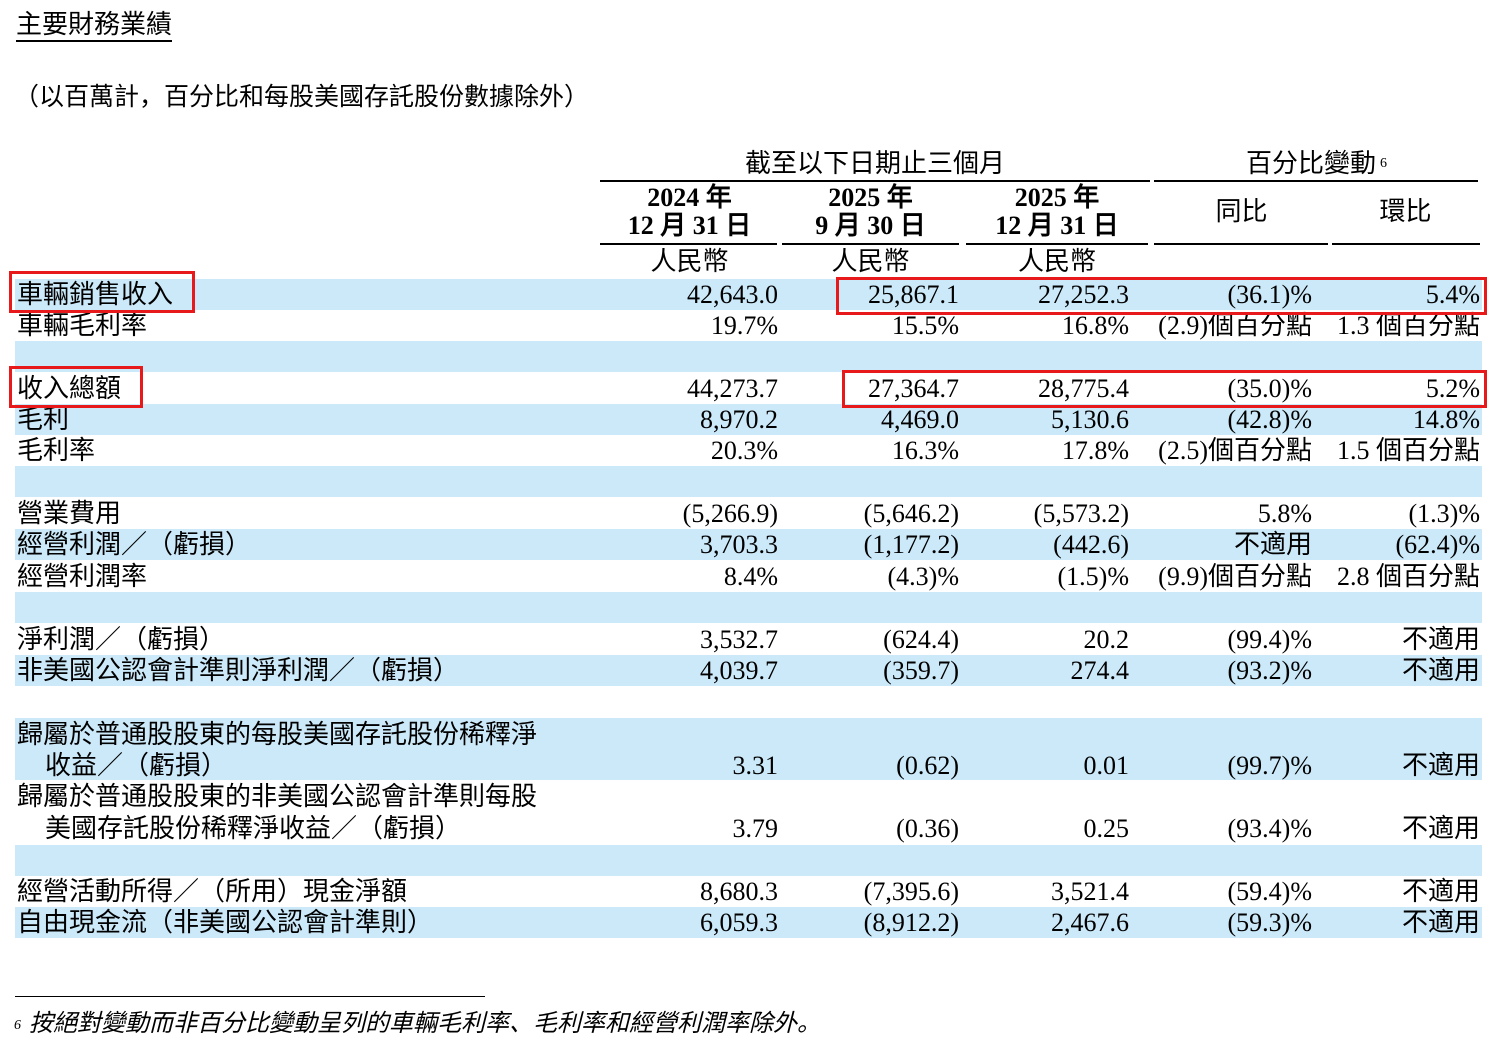 The height and width of the screenshot is (1052, 1500). Describe the element at coordinates (1090, 891) in the screenshot. I see `cell-2025q4: 3,521.4` at that location.